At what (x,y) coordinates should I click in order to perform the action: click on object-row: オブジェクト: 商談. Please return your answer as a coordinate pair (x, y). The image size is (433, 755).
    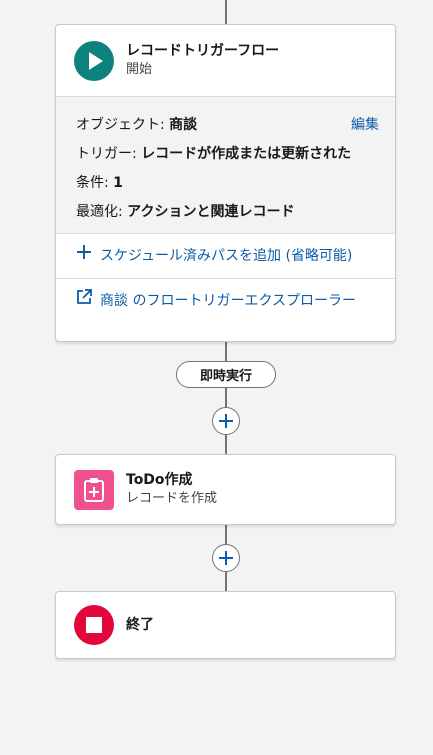
    Looking at the image, I should click on (221, 125).